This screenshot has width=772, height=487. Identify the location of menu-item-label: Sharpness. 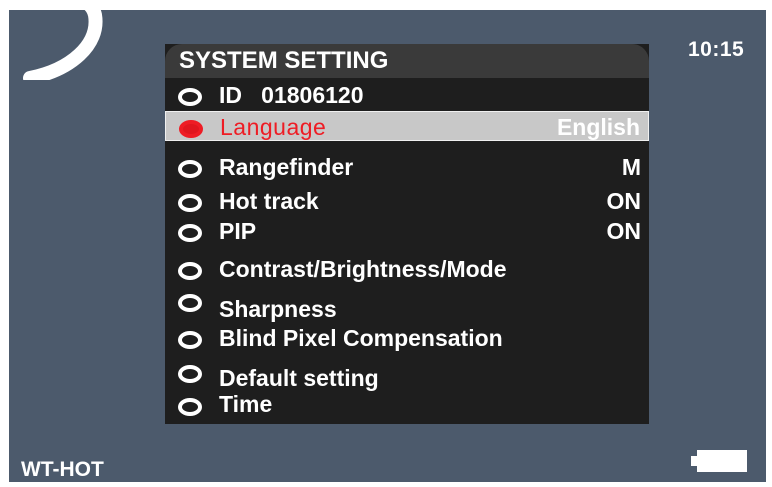
(278, 309).